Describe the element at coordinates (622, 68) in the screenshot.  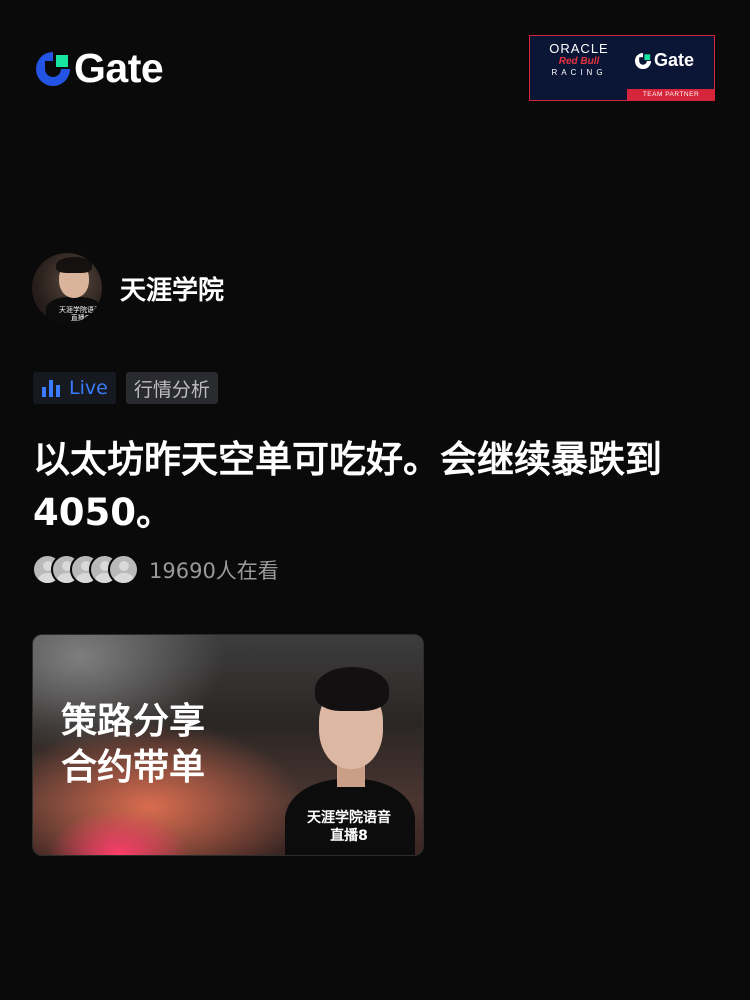
I see `team-partner-badge: ORACLE Red Bull RACING Gate TEAM PARTNER` at that location.